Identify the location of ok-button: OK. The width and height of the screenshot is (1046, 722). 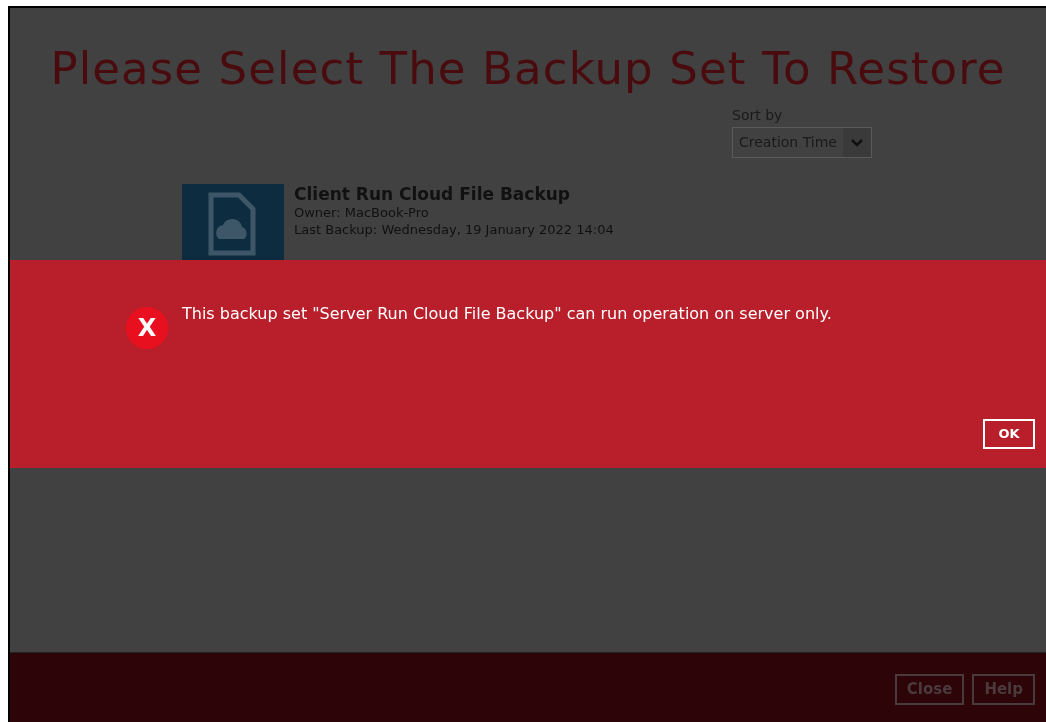
(1009, 434).